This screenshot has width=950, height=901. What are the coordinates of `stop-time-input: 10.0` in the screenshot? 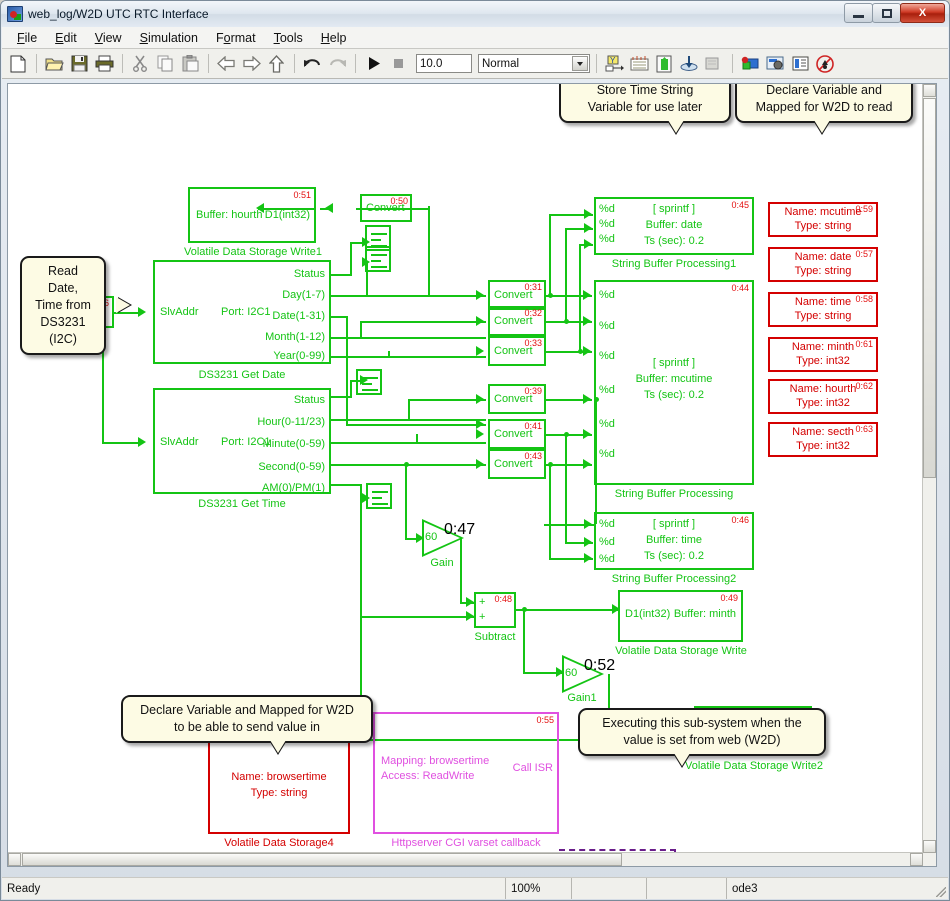 It's located at (444, 63).